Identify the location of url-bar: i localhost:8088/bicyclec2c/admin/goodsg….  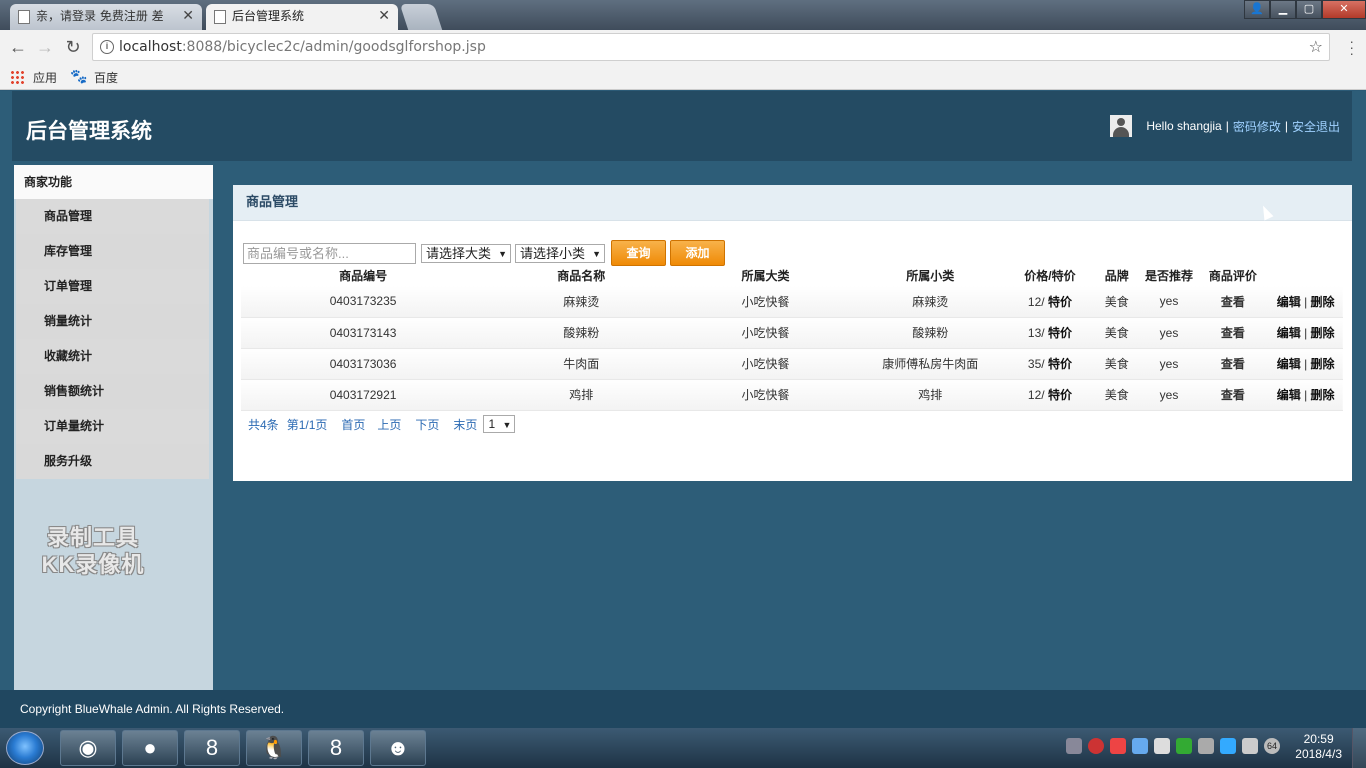
(711, 47).